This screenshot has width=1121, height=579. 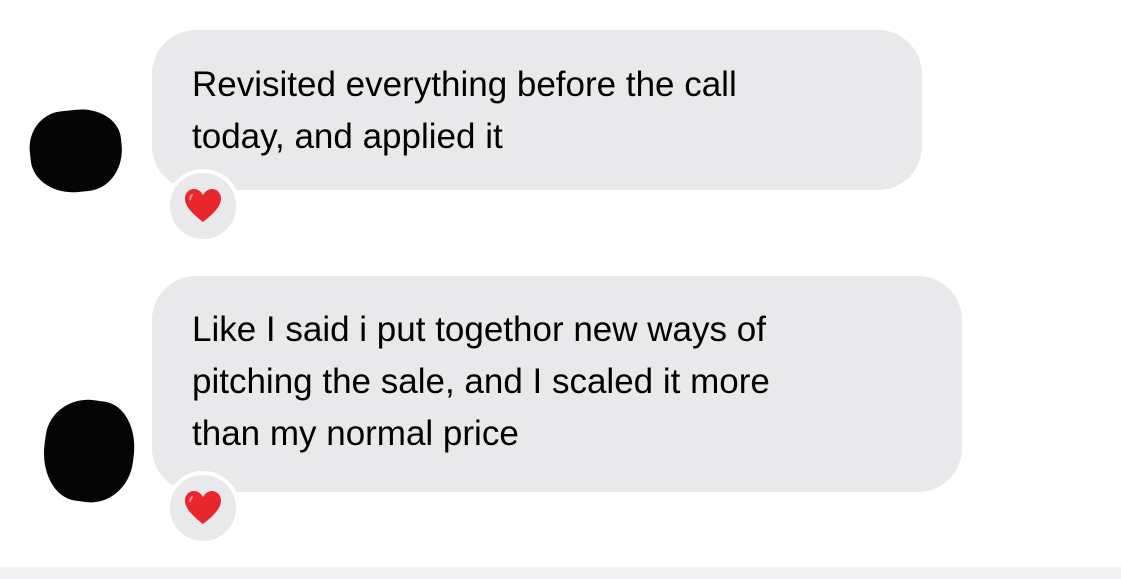 I want to click on message-text-line: today, and applied it, so click(x=347, y=136).